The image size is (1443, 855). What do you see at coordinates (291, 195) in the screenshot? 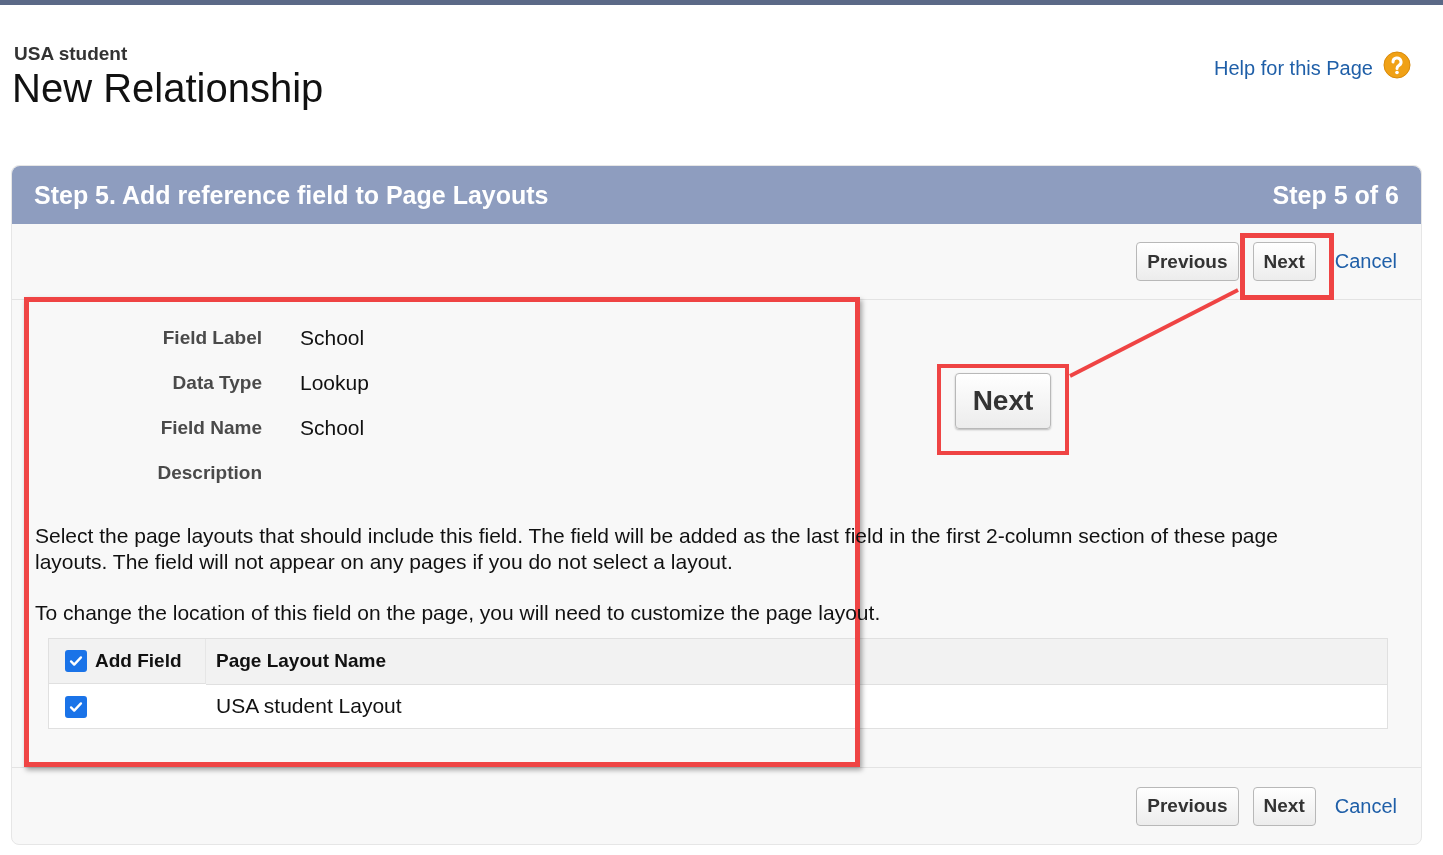
I see `step-title: Step 5. Add reference field to Page Layouts` at bounding box center [291, 195].